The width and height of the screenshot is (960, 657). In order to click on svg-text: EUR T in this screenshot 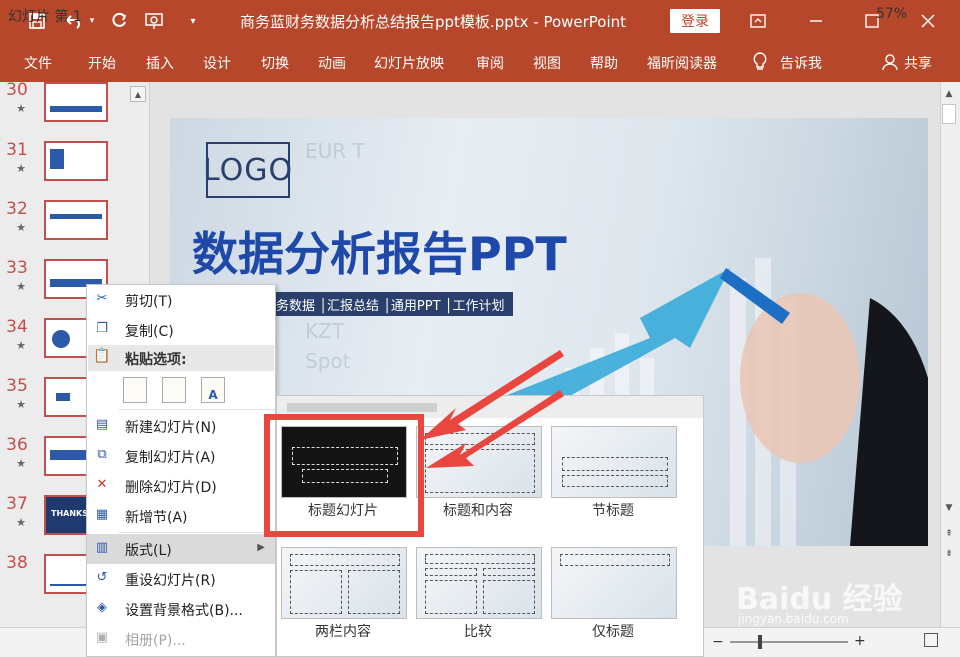, I will do `click(335, 151)`.